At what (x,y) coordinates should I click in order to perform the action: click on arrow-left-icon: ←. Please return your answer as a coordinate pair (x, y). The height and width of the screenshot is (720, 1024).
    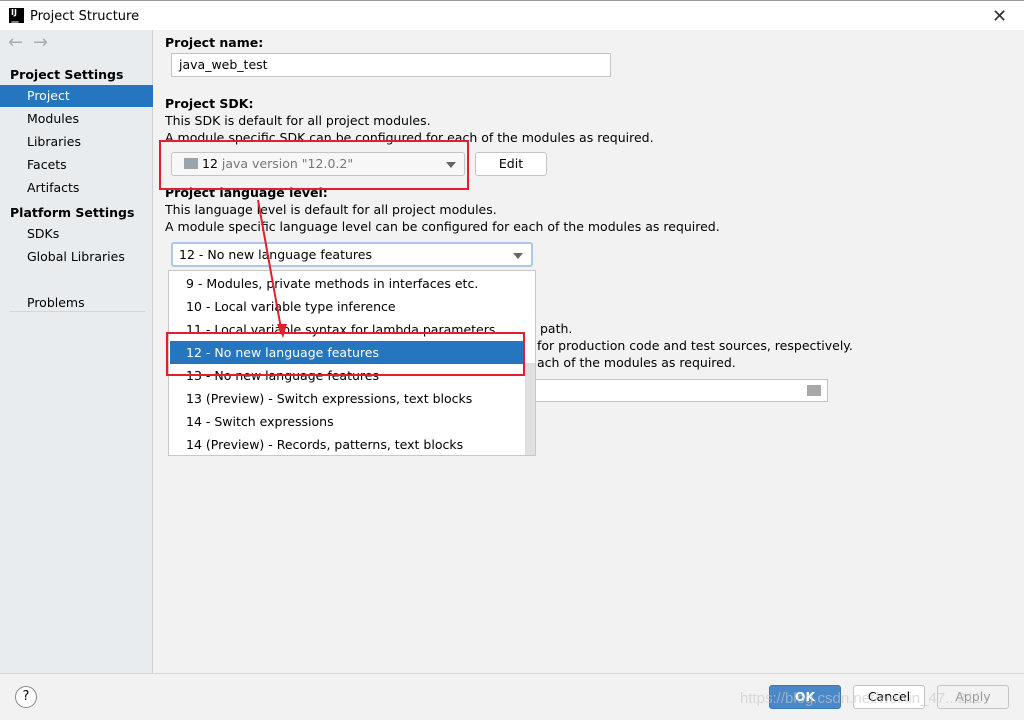
    Looking at the image, I should click on (15, 42).